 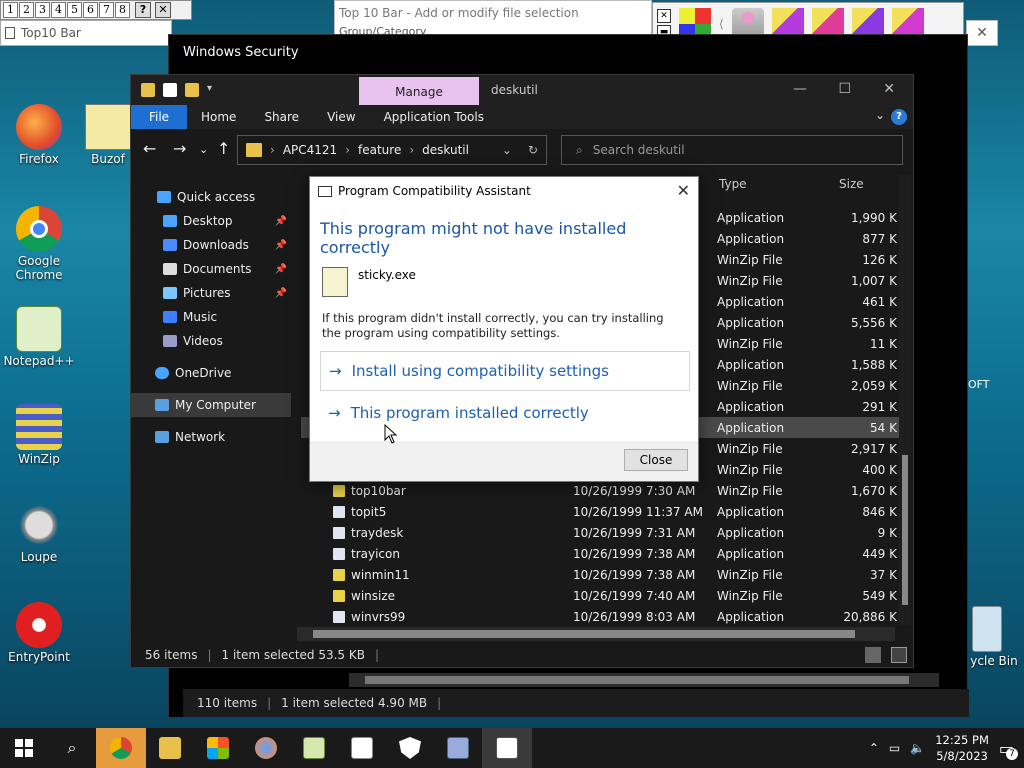 What do you see at coordinates (505, 371) in the screenshot?
I see `install-compatibility-option: → Install using compatibility settings` at bounding box center [505, 371].